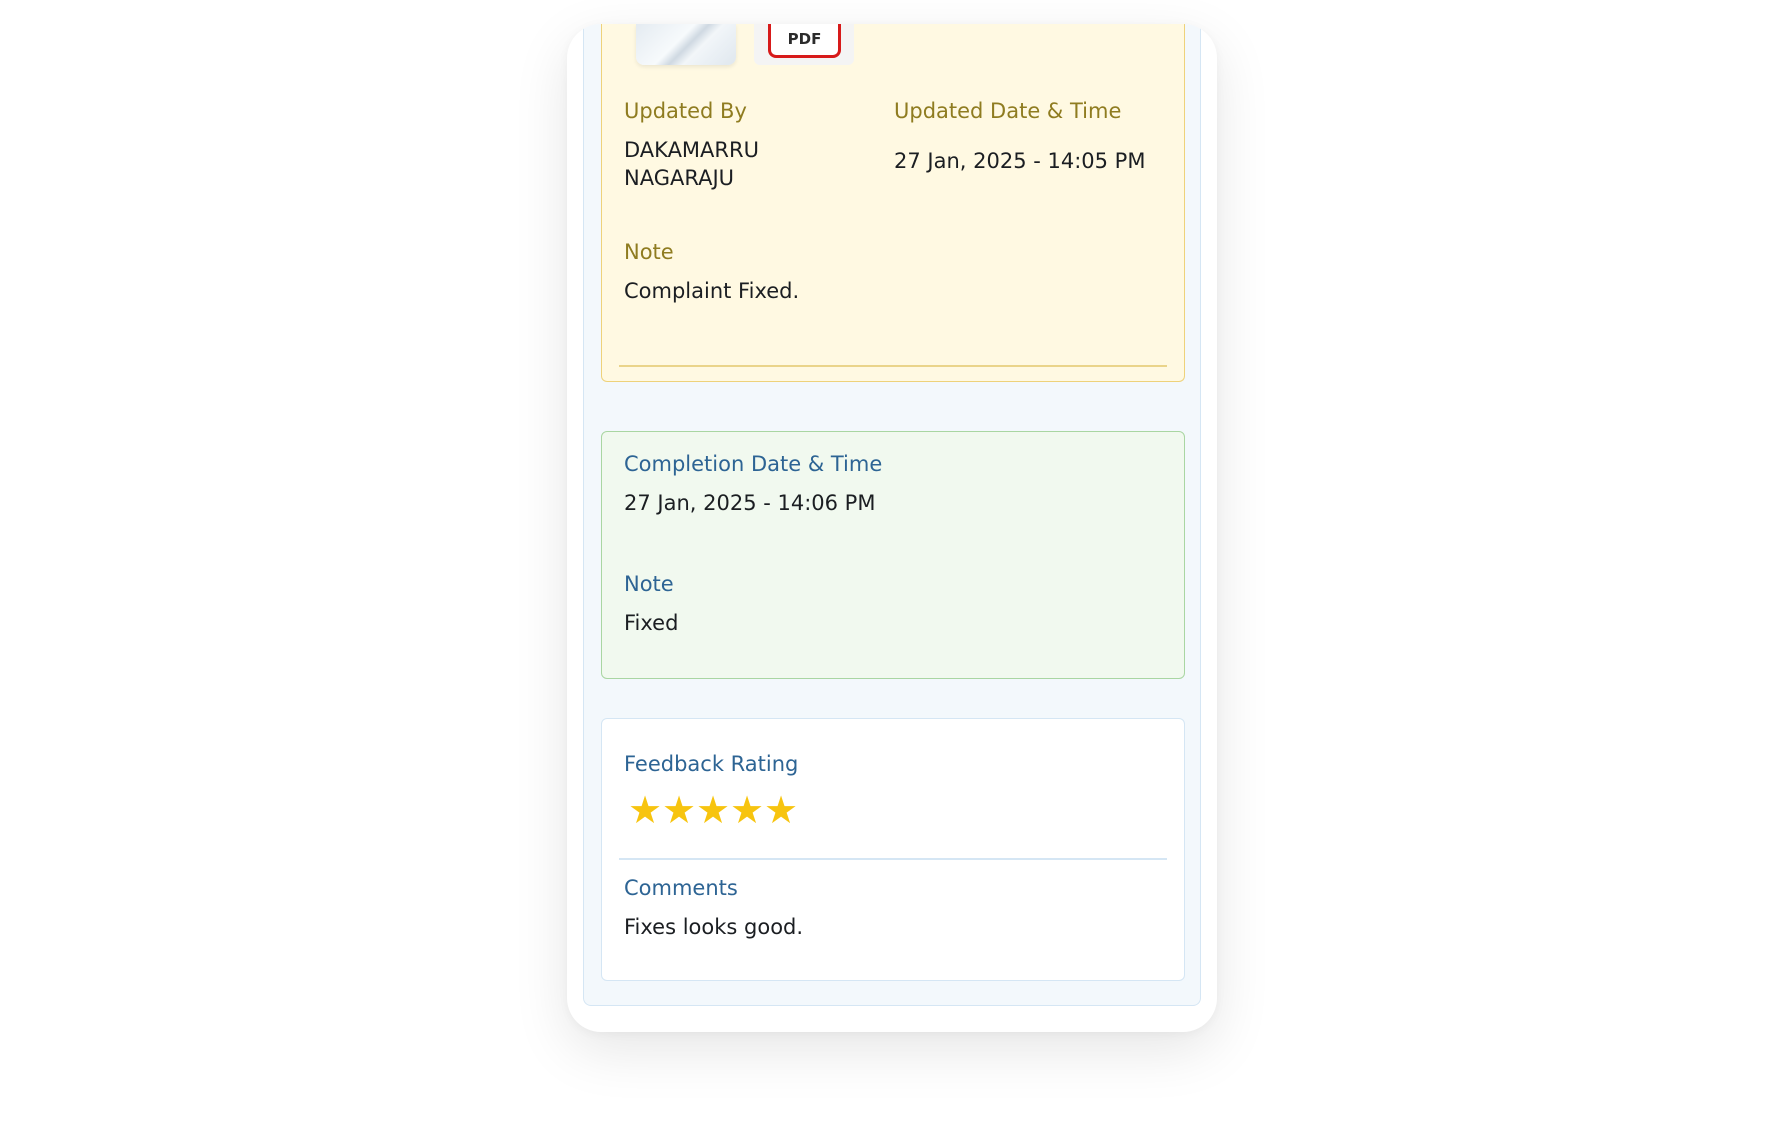 The width and height of the screenshot is (1776, 1128). I want to click on update-note-label: Note, so click(649, 252).